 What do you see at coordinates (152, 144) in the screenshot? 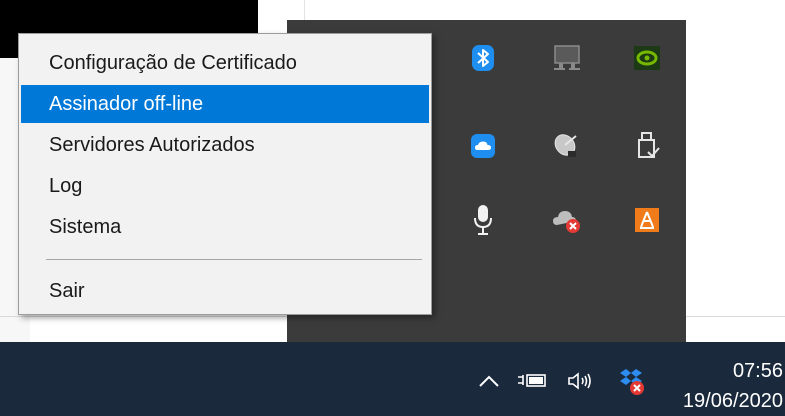
I see `menu-item-label: Servidores Autorizados` at bounding box center [152, 144].